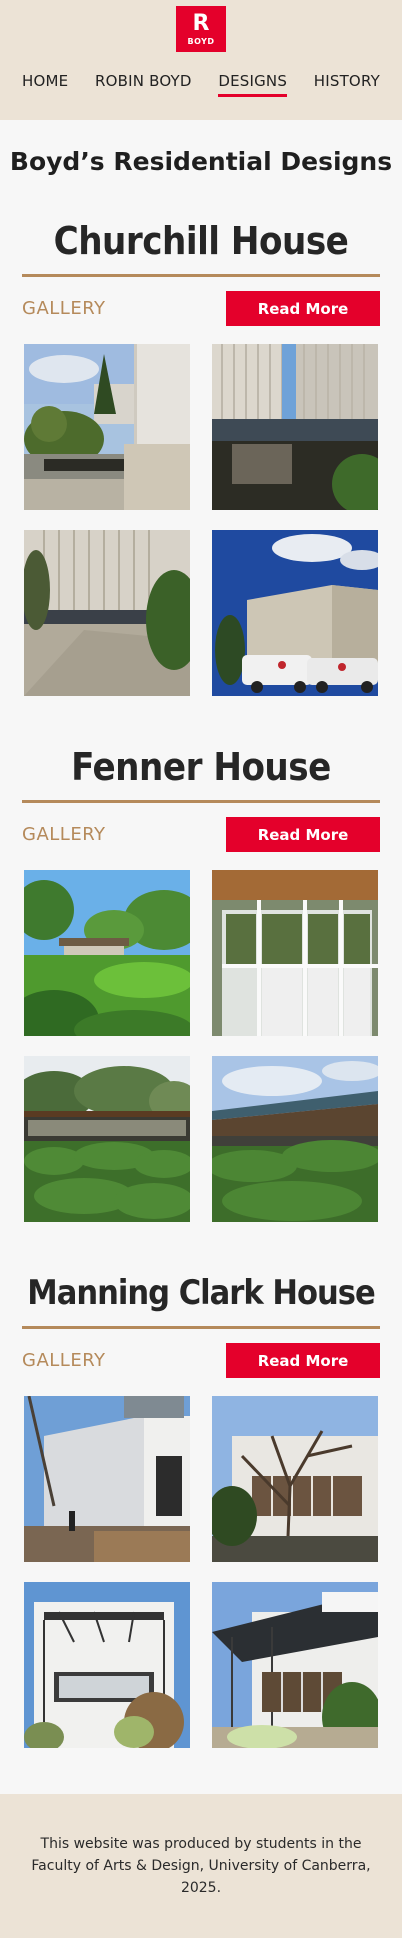 The width and height of the screenshot is (402, 1938). What do you see at coordinates (107, 427) in the screenshot?
I see `photo-garden-courtyard` at bounding box center [107, 427].